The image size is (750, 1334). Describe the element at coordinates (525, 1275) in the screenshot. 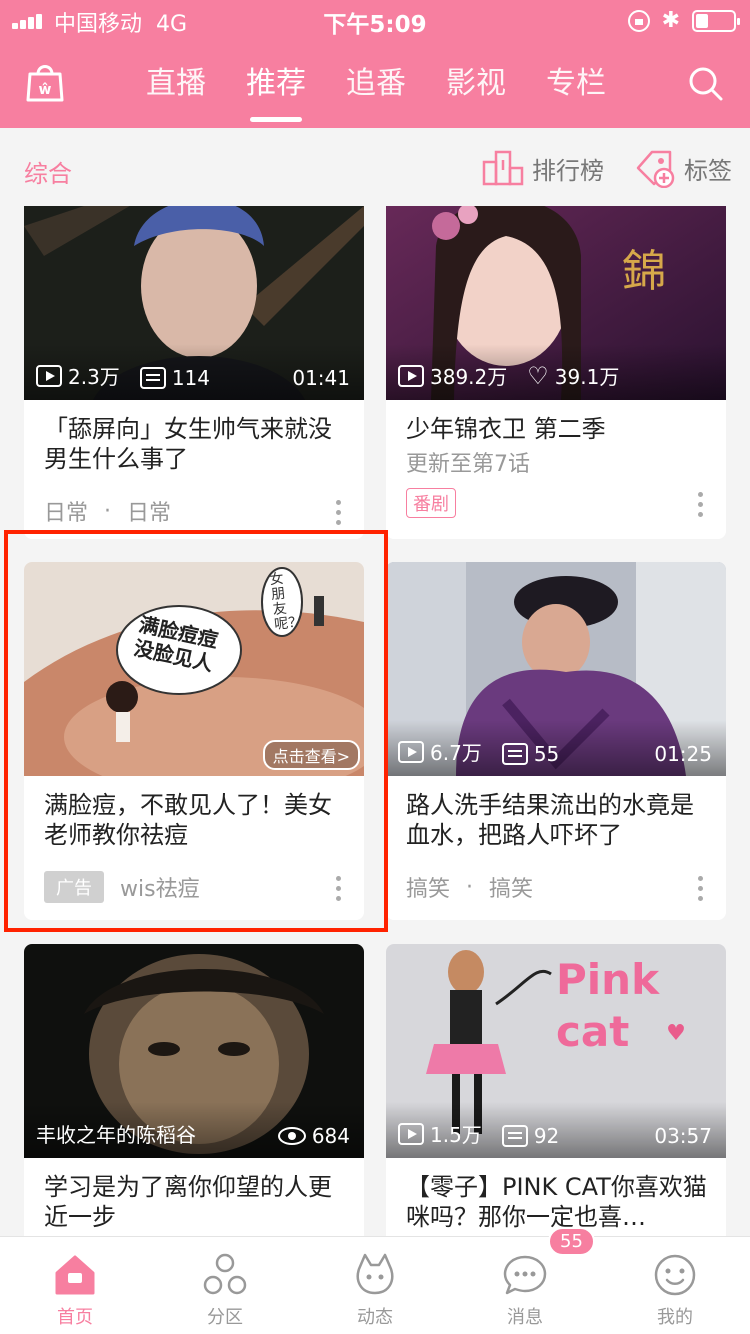

I see `message-icon` at that location.